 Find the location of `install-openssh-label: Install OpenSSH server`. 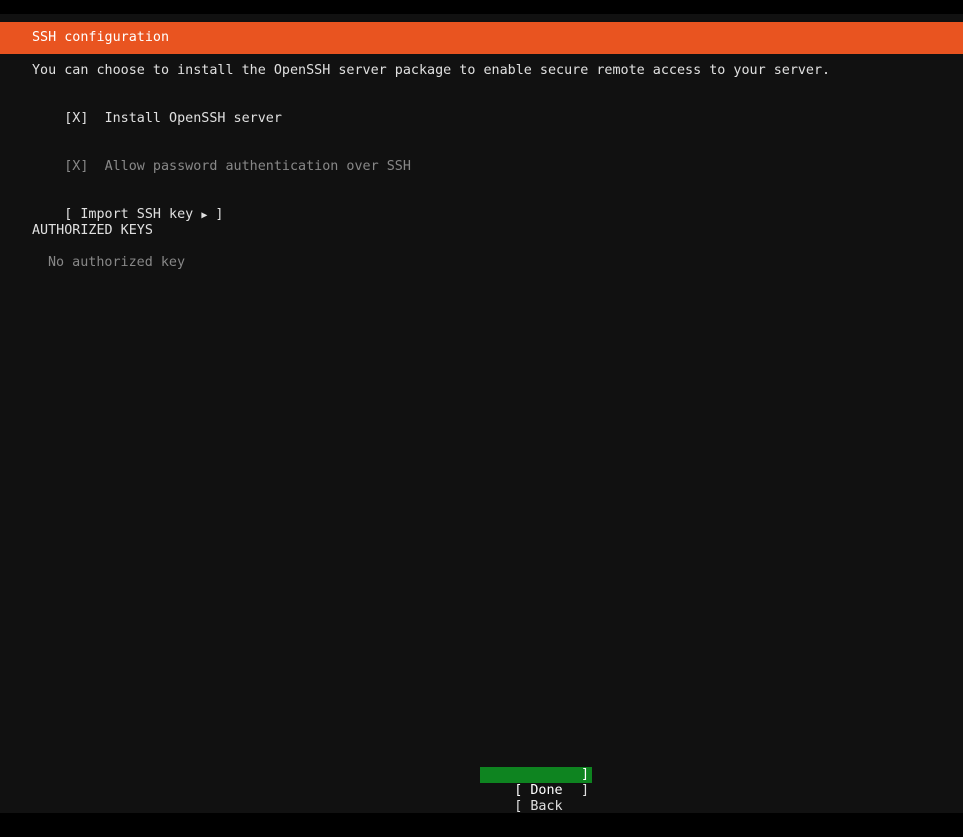

install-openssh-label: Install OpenSSH server is located at coordinates (193, 118).